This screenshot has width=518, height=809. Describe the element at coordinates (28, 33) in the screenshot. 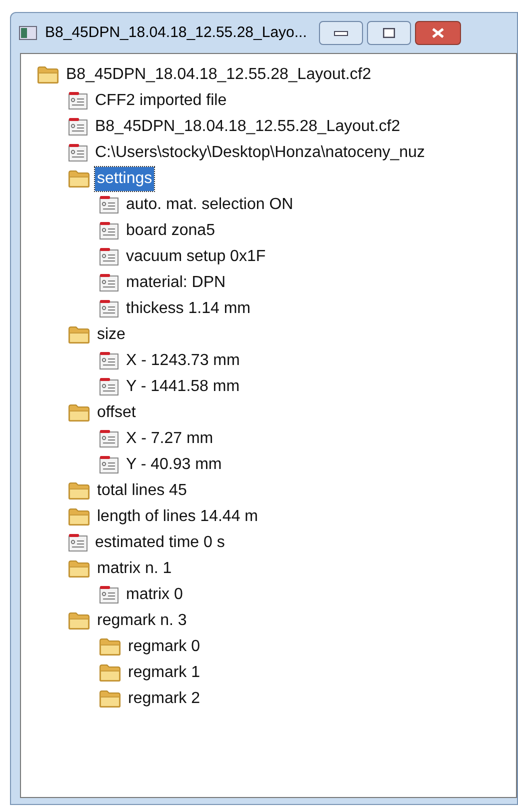

I see `app-icon` at that location.